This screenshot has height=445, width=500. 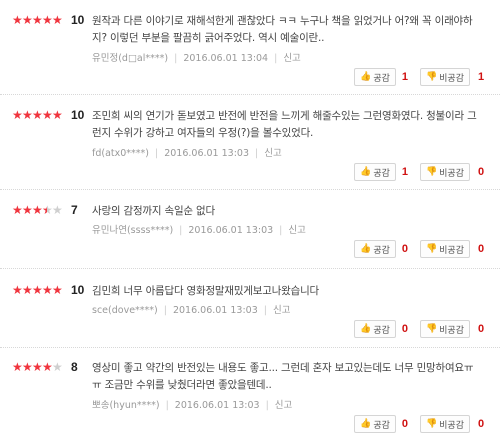 I want to click on review-author: fd(atx0****), so click(x=120, y=153).